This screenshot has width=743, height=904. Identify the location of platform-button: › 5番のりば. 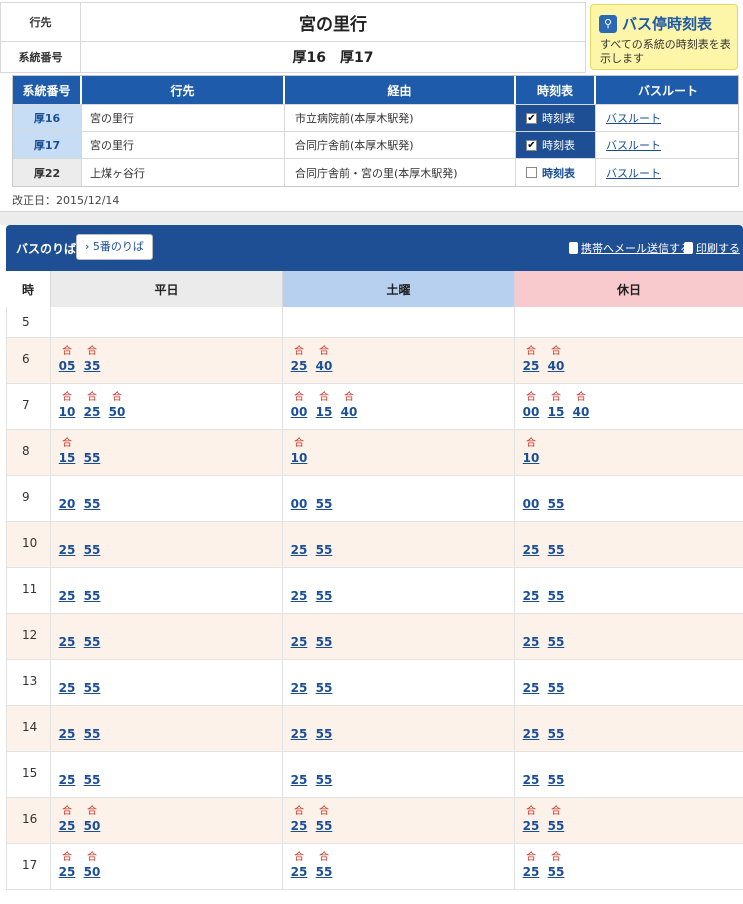
(114, 247).